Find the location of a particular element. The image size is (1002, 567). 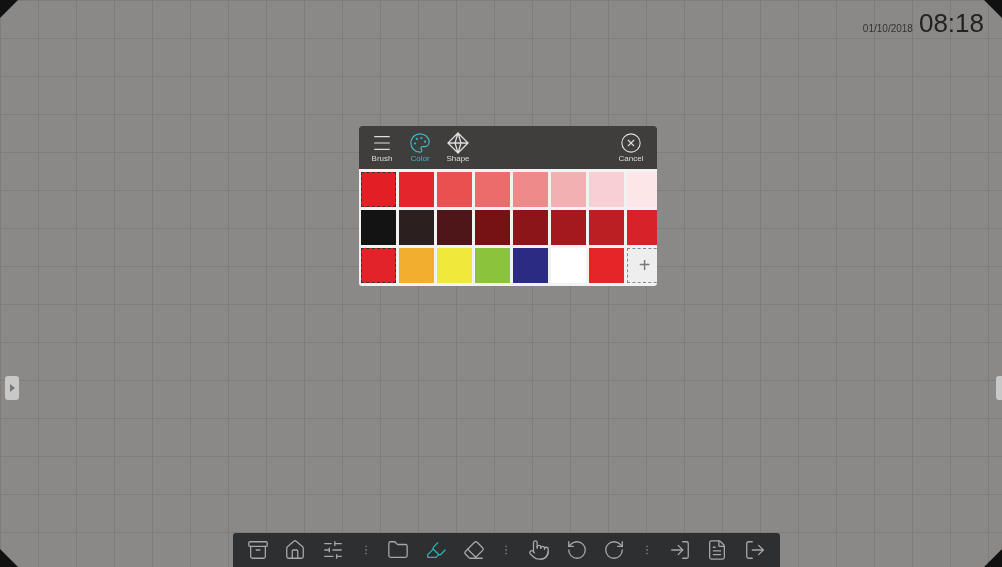

palette-icon is located at coordinates (420, 143).